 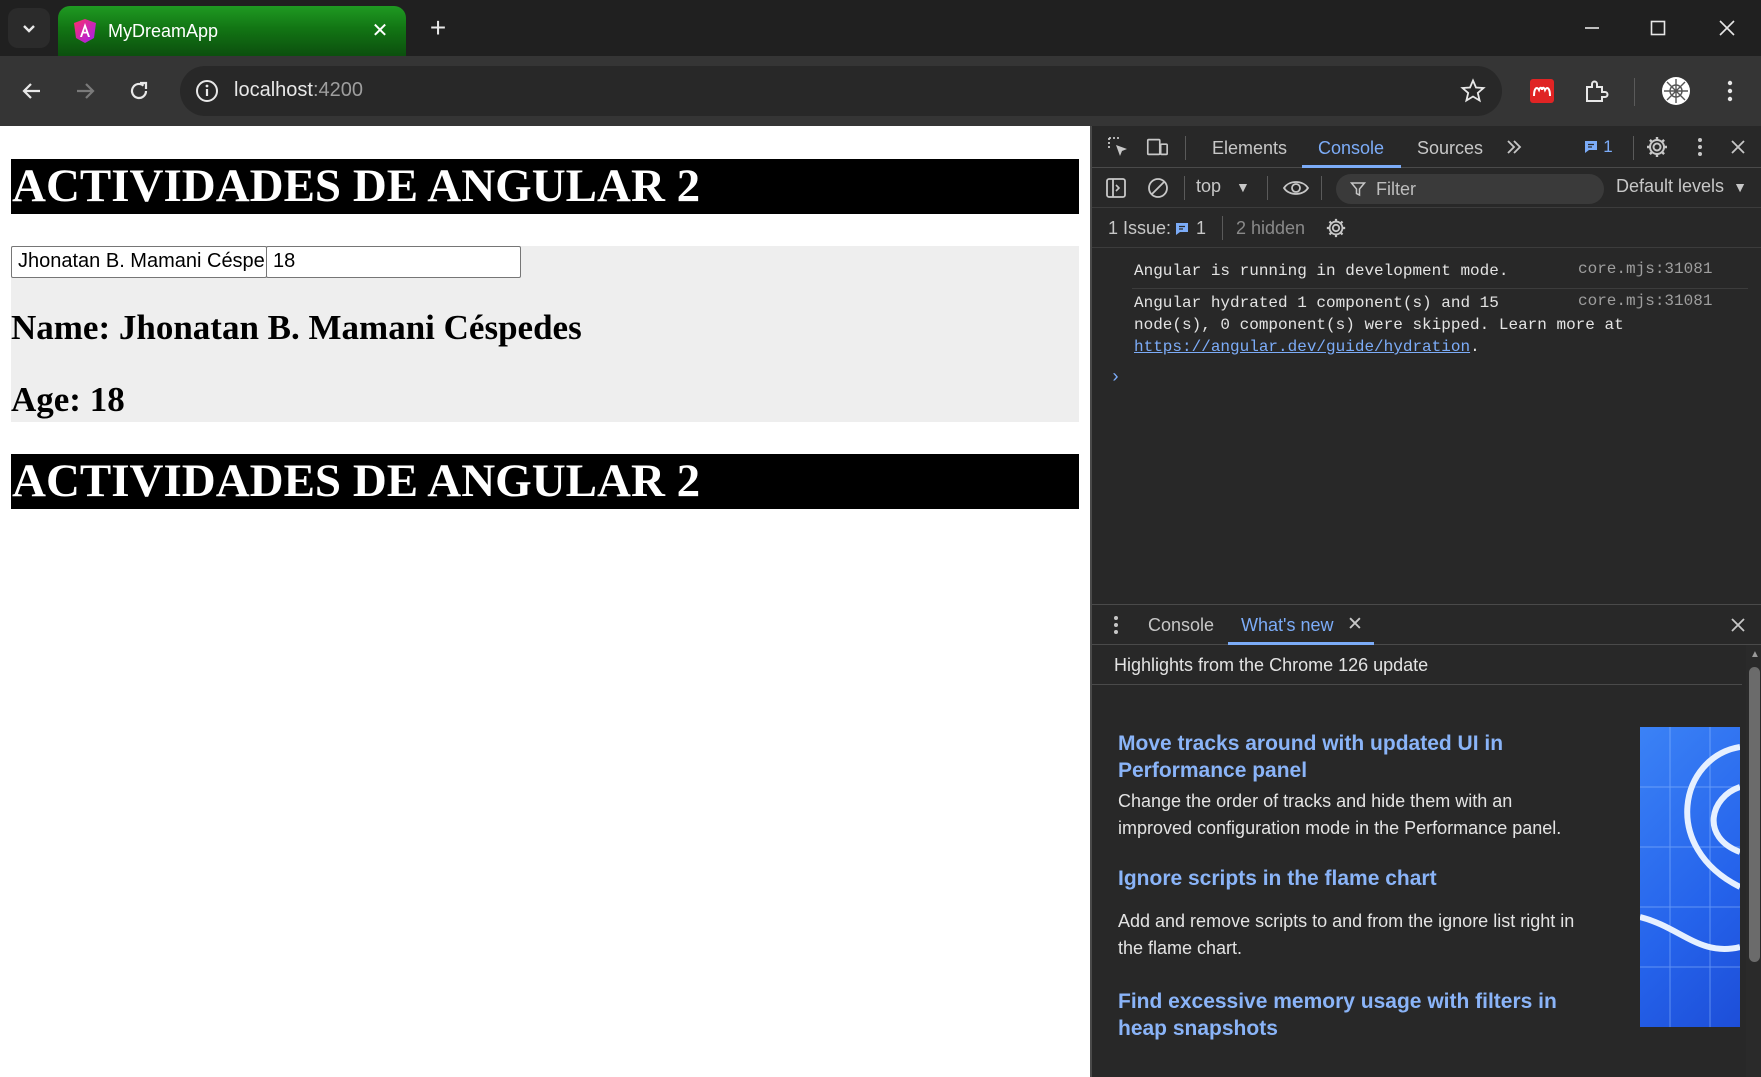 I want to click on context-label: top, so click(x=1209, y=186).